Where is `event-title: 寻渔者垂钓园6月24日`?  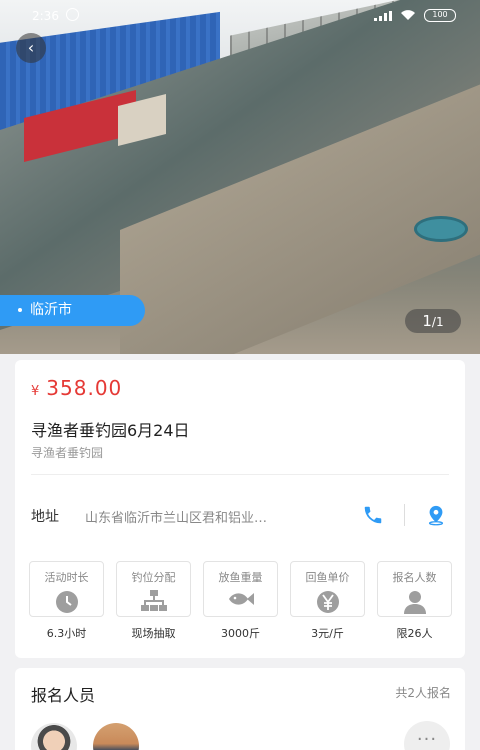
event-title: 寻渔者垂钓园6月24日 is located at coordinates (110, 430).